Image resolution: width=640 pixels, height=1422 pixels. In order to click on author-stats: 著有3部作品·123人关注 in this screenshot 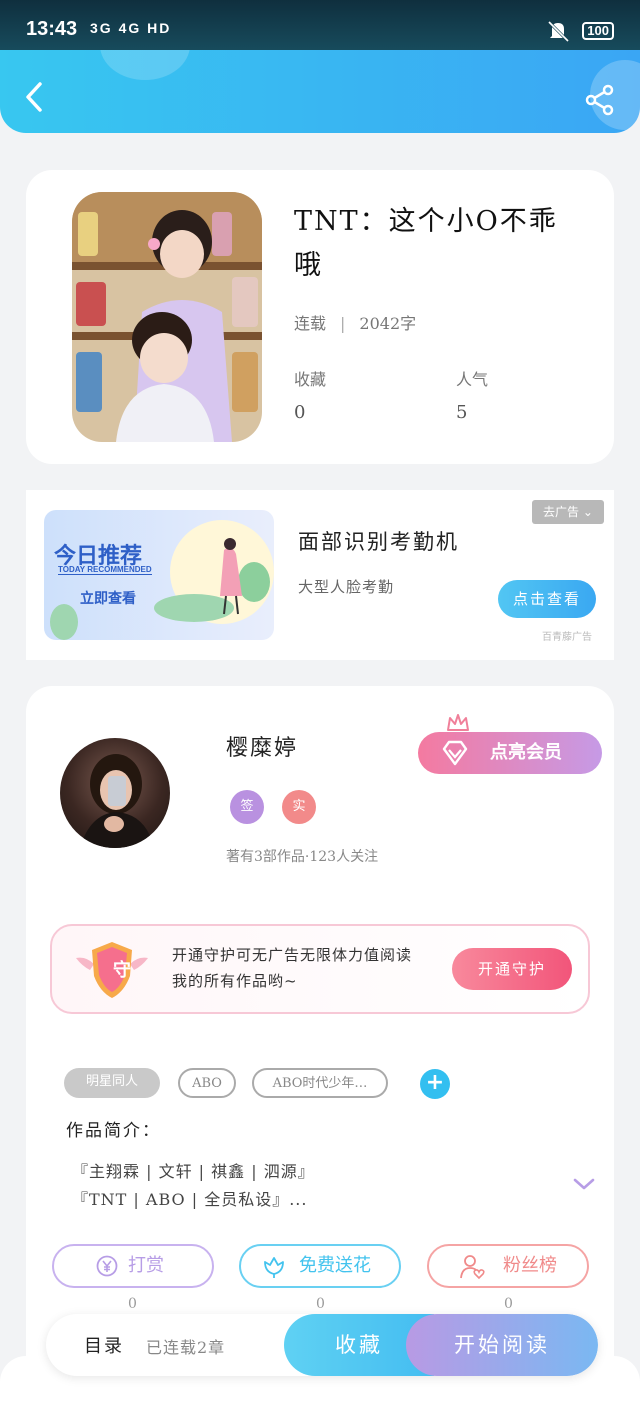, I will do `click(302, 857)`.